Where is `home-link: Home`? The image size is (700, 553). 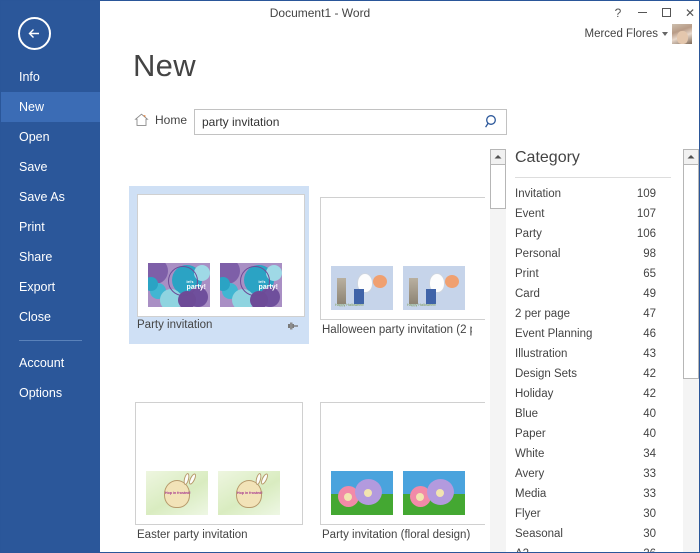 home-link: Home is located at coordinates (160, 120).